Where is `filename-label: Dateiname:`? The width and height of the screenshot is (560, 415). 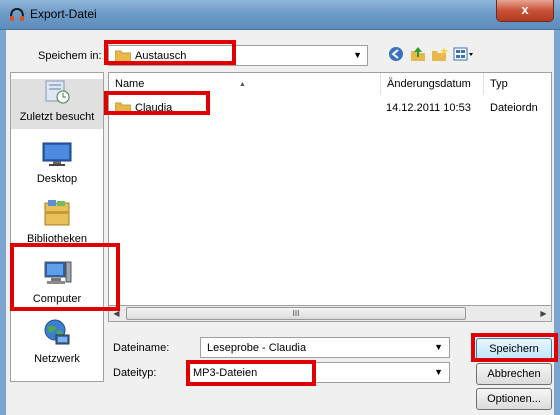 filename-label: Dateiname: is located at coordinates (141, 348).